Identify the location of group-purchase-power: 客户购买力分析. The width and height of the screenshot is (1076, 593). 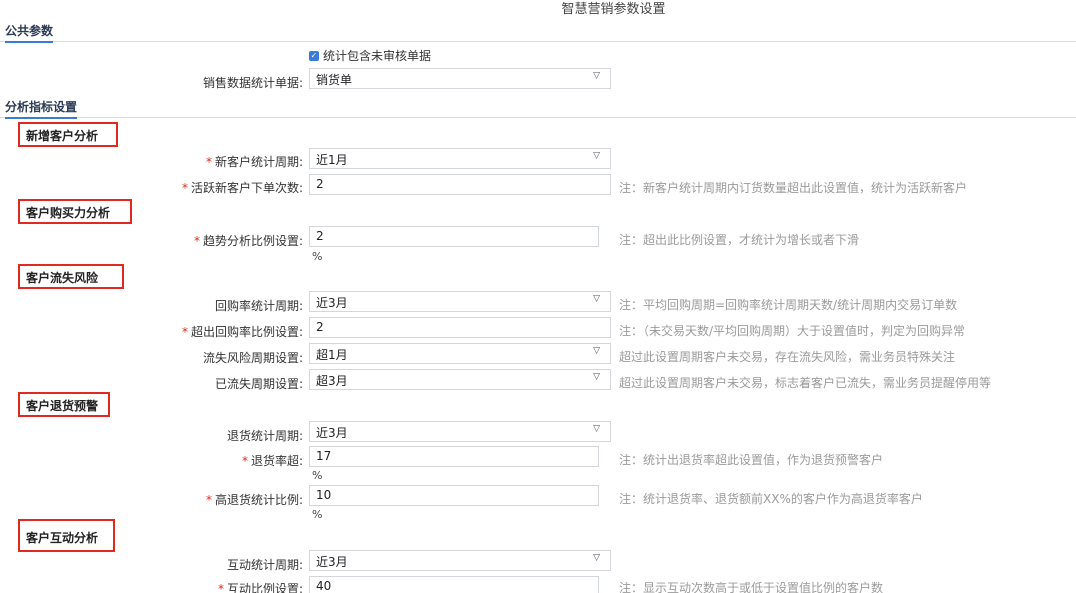
(75, 211).